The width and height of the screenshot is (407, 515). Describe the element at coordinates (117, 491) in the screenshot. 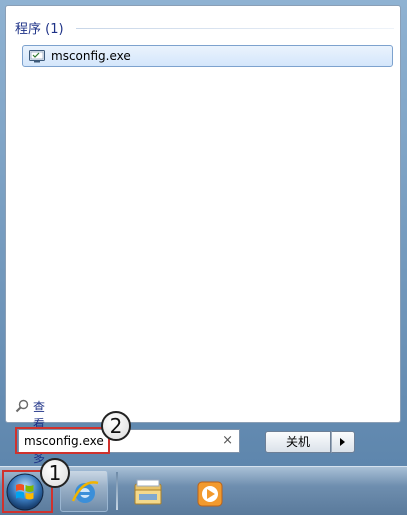

I see `taskbar-separator` at that location.